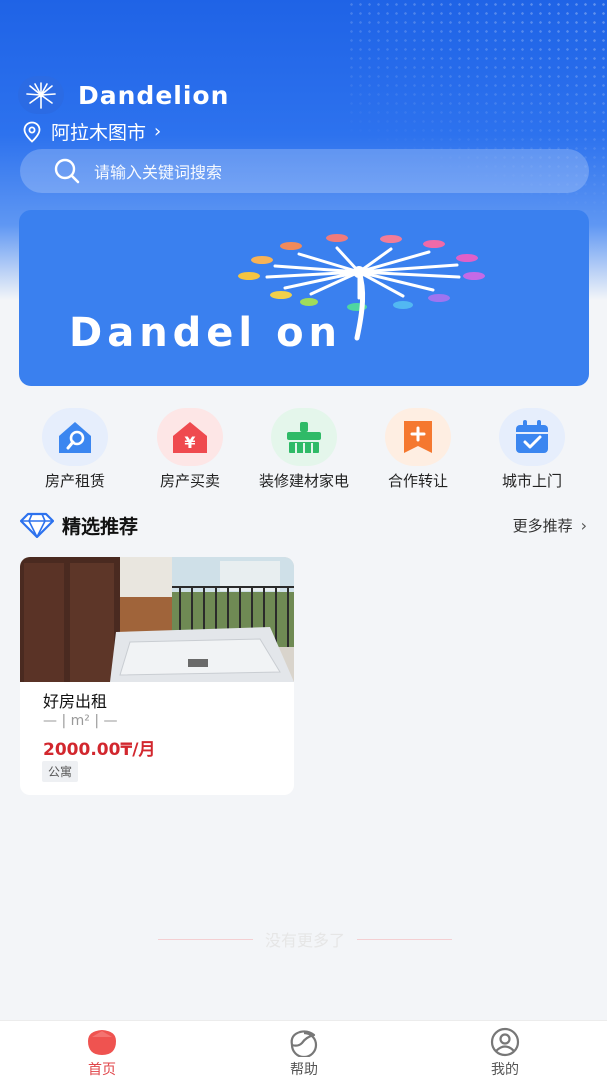 This screenshot has width=607, height=1080. Describe the element at coordinates (303, 481) in the screenshot. I see `category-label: 装修建材家电` at that location.